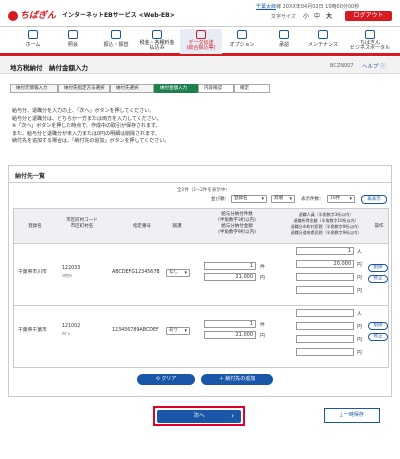  What do you see at coordinates (283, 17) in the screenshot?
I see `font-size-label: 文字サイズ` at bounding box center [283, 17].